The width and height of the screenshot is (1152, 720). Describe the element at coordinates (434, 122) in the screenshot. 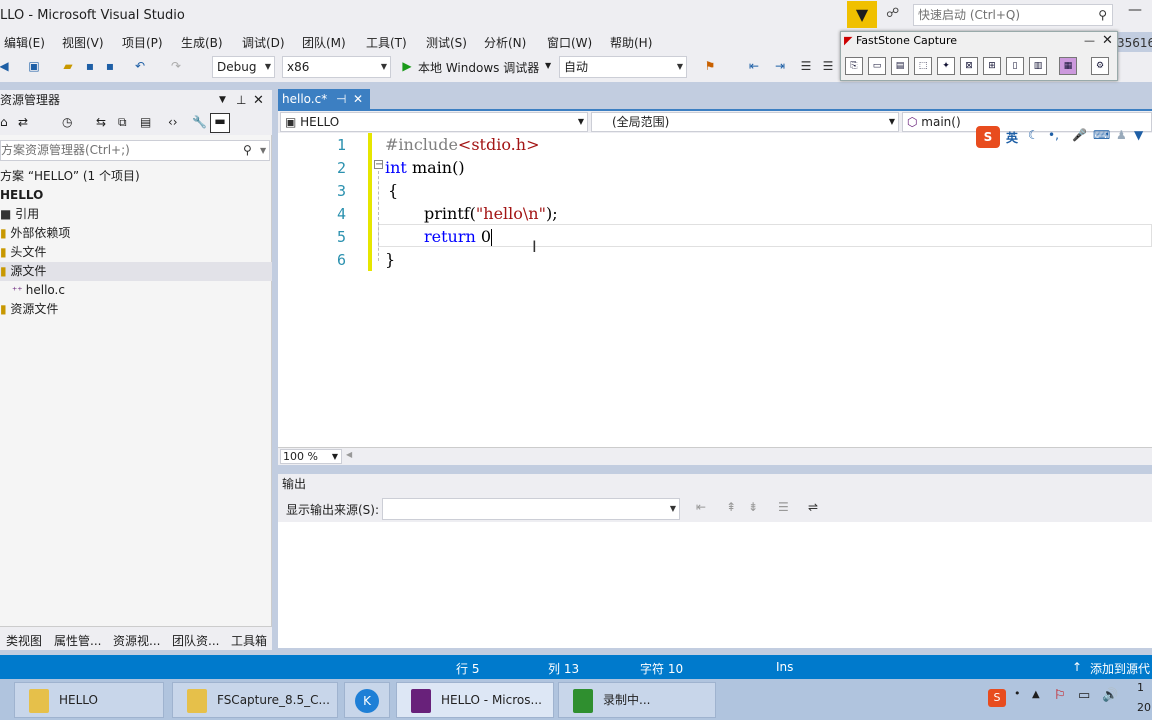

I see `project-dropdown: ▣ HELLO ▼` at that location.